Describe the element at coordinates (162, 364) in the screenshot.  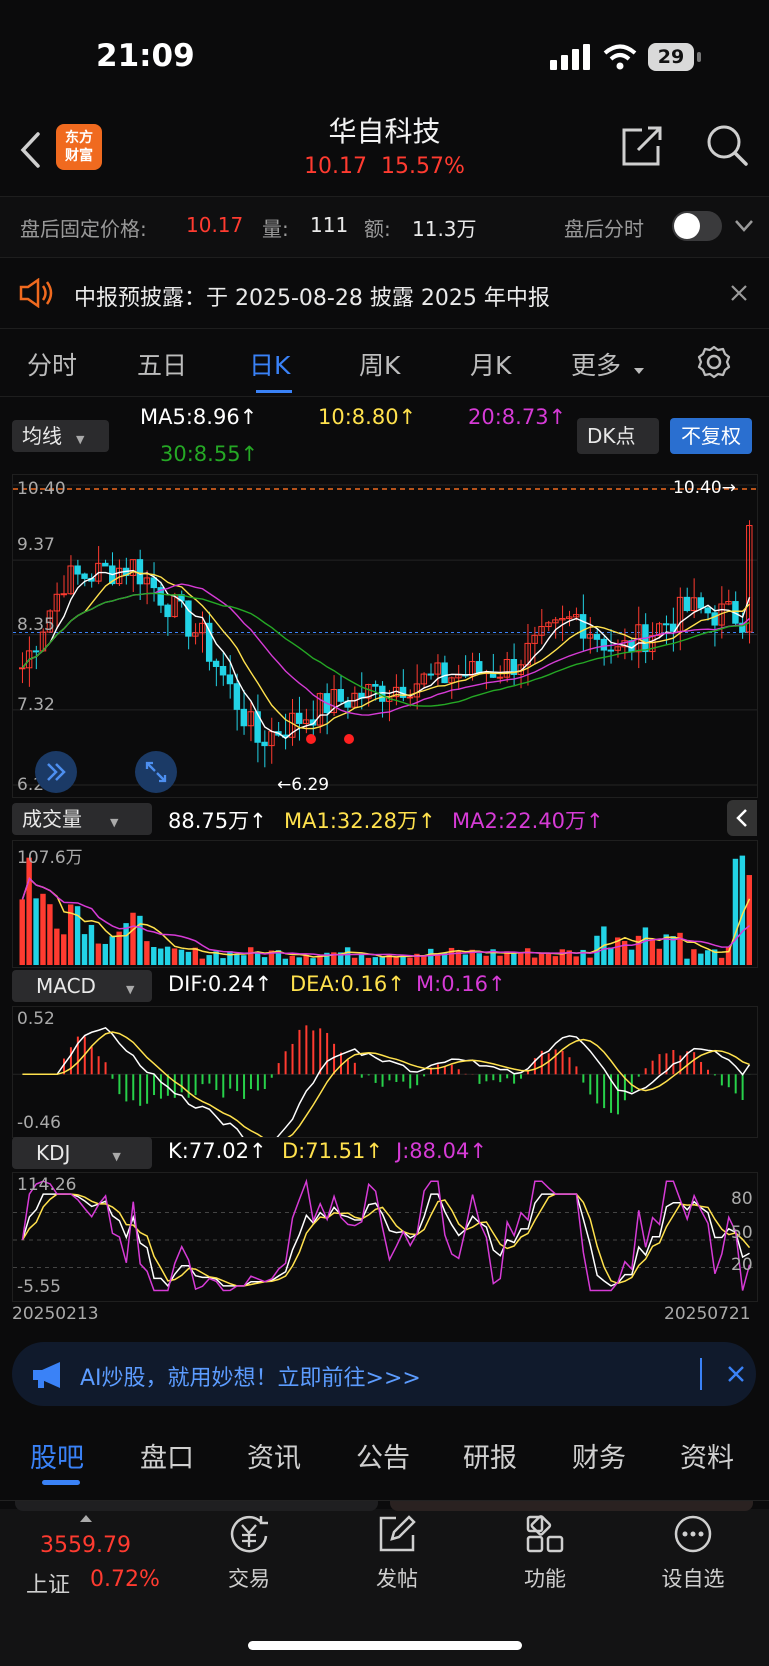
I see `tab-five-day: 五日` at that location.